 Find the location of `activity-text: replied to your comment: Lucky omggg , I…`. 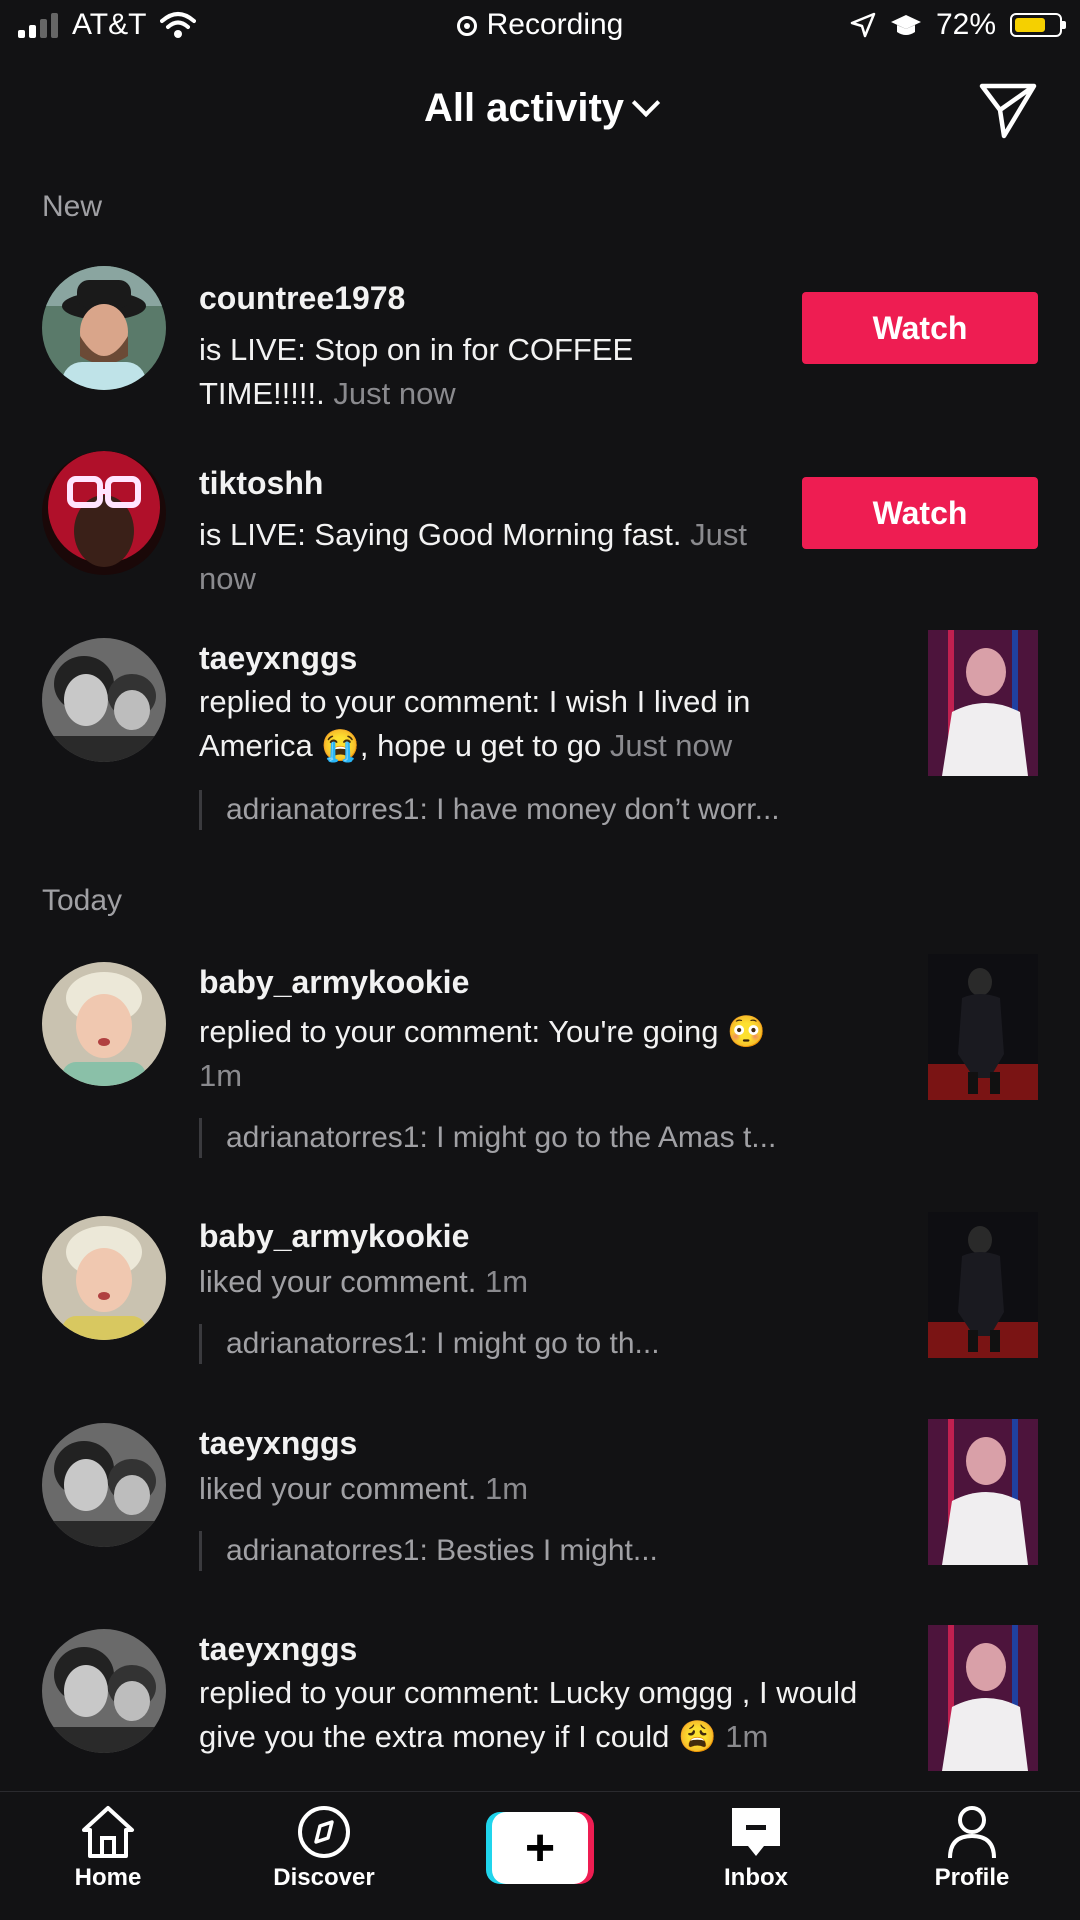

activity-text: replied to your comment: Lucky omggg , I… is located at coordinates (528, 1714).